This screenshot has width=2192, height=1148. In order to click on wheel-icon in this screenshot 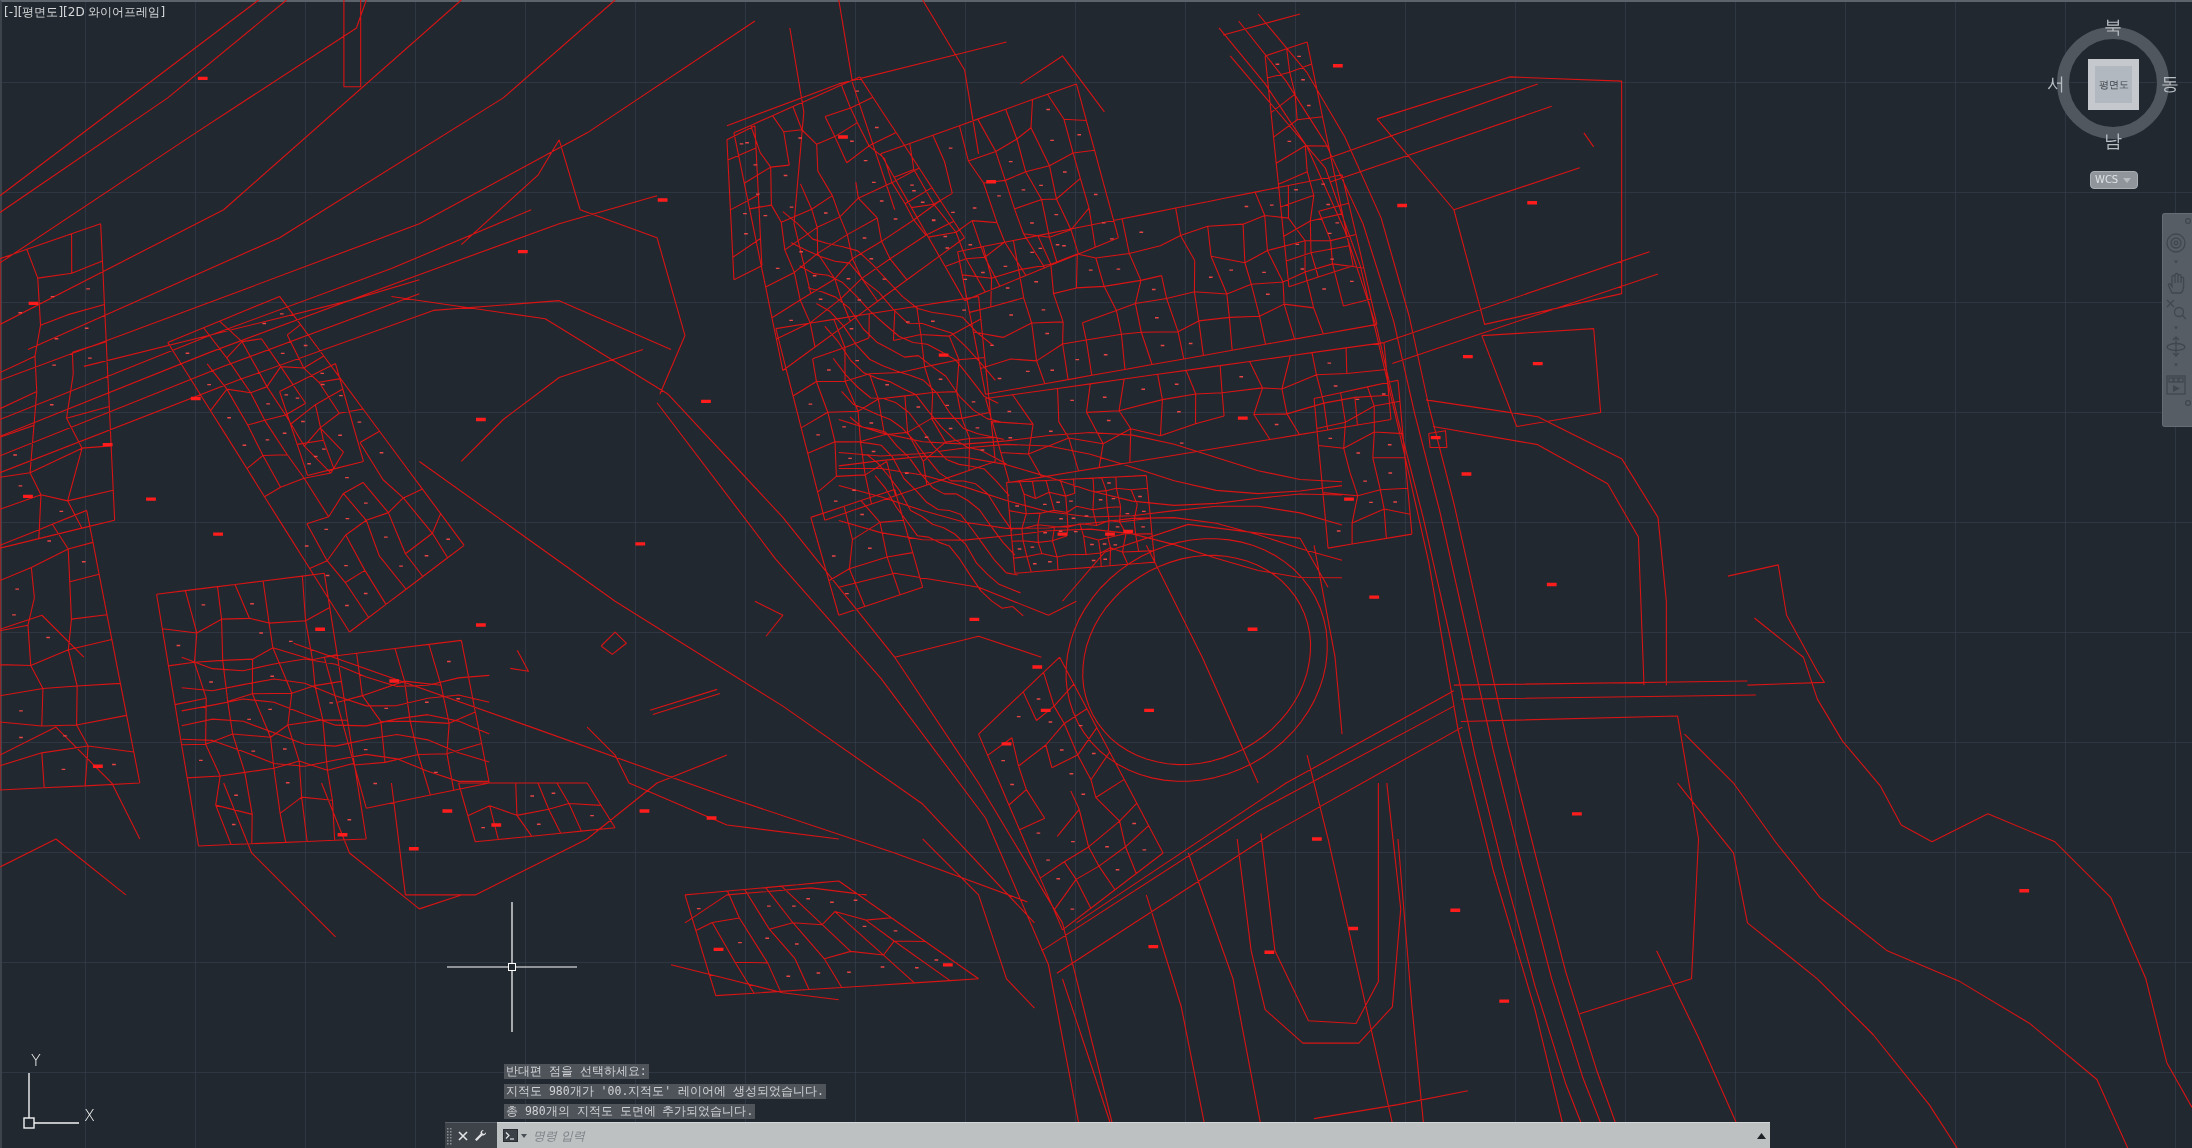, I will do `click(2176, 243)`.